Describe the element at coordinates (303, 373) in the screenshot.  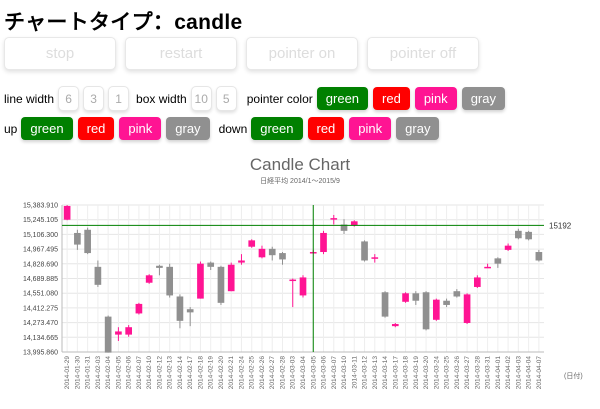
I see `x-tick-label: 2014-03-04` at that location.